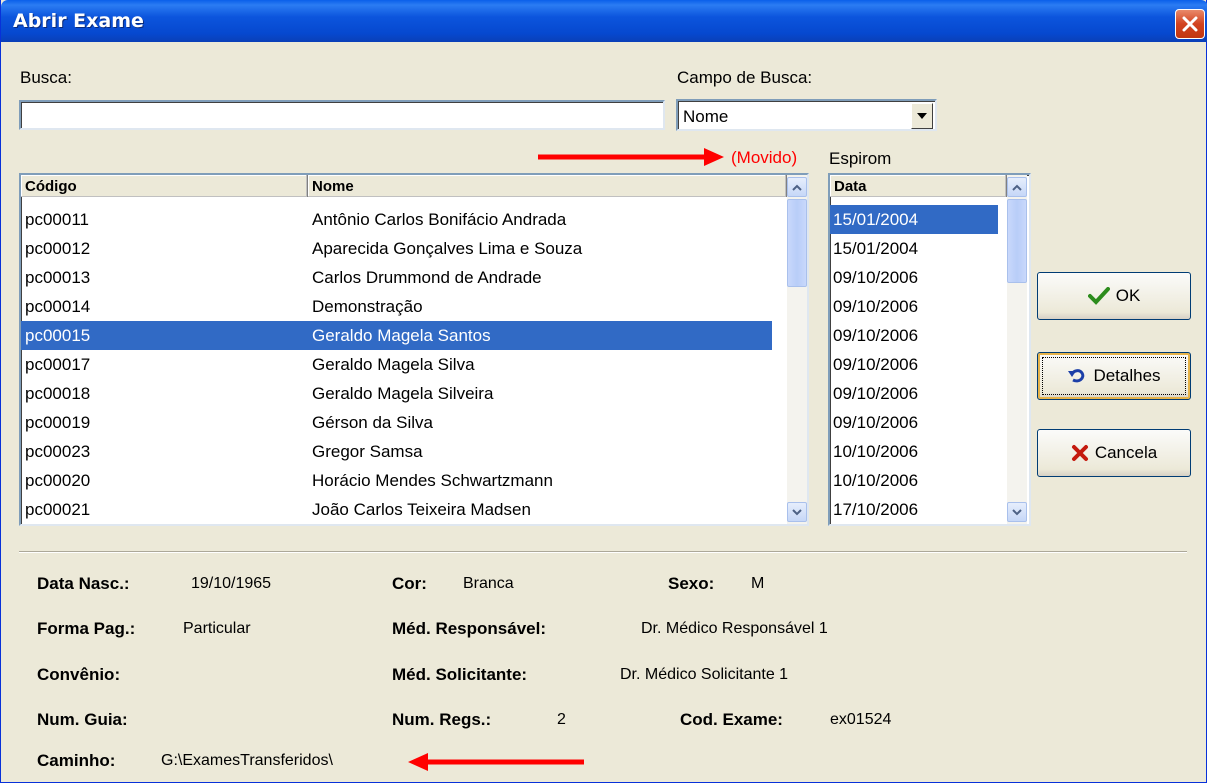 Image resolution: width=1207 pixels, height=783 pixels. I want to click on cancel-x-icon, so click(1079, 453).